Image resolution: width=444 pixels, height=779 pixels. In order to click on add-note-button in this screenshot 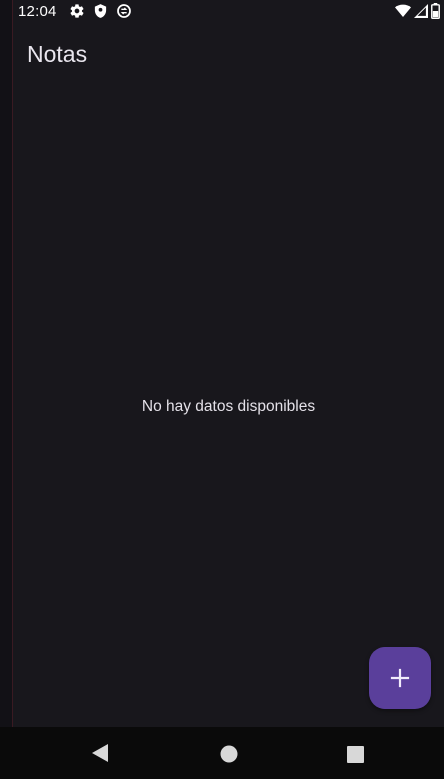, I will do `click(400, 678)`.